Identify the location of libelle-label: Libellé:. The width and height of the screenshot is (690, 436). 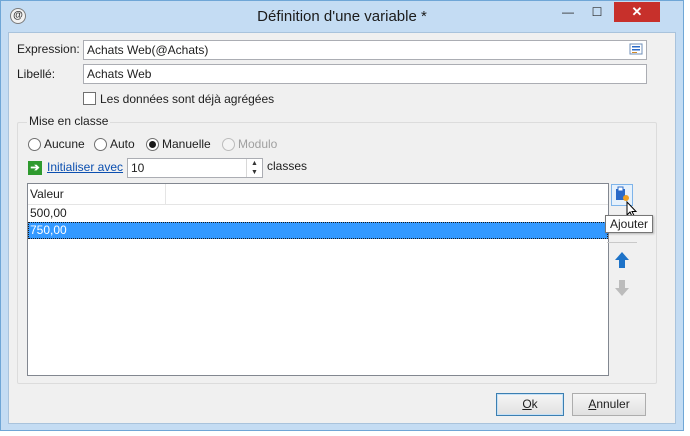
(36, 74).